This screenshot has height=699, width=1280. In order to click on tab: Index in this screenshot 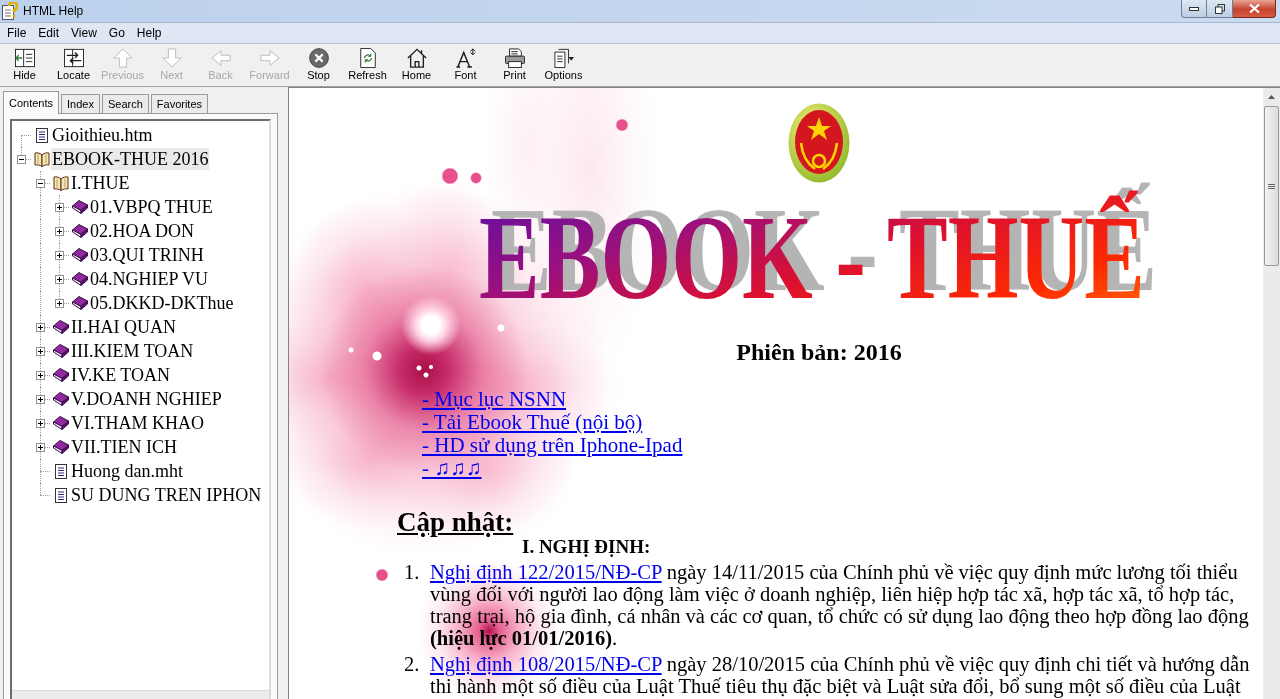, I will do `click(80, 103)`.